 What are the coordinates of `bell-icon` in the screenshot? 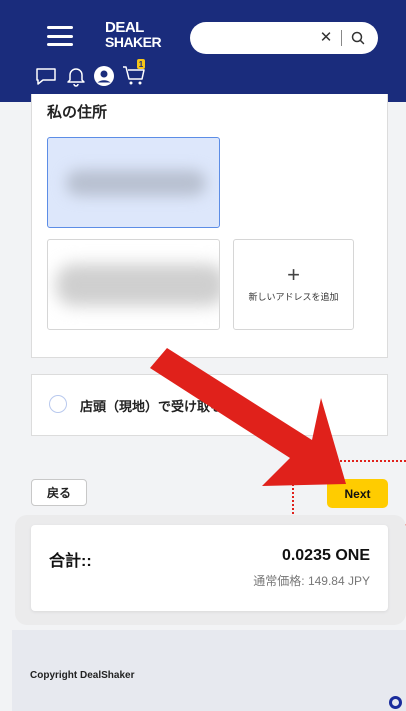 It's located at (76, 76).